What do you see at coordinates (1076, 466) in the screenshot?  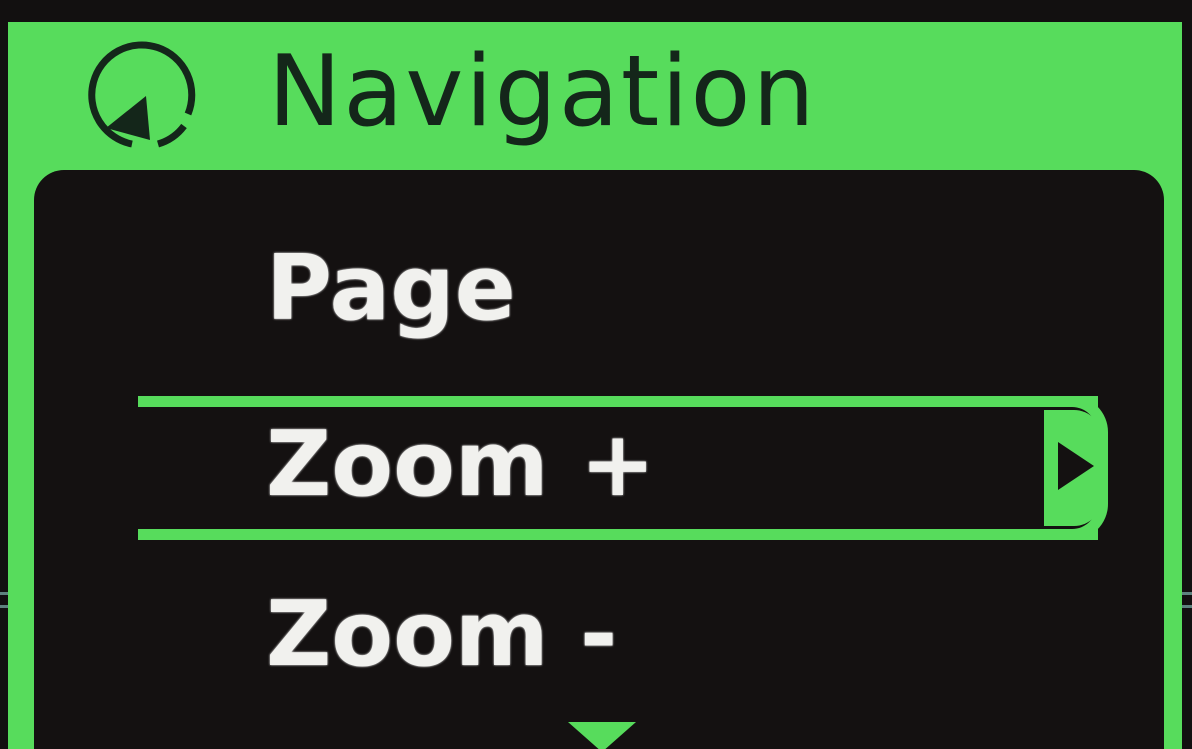 I see `chevron-right-icon` at bounding box center [1076, 466].